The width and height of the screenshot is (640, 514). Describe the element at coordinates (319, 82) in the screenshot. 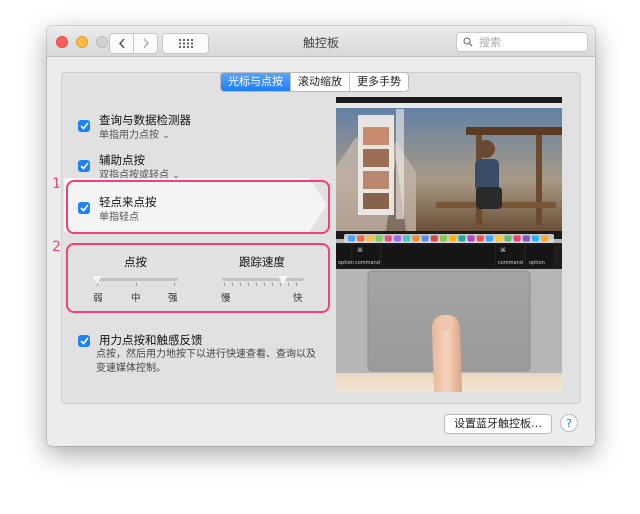

I see `tab-scroll-zoom: 滚动缩放` at that location.